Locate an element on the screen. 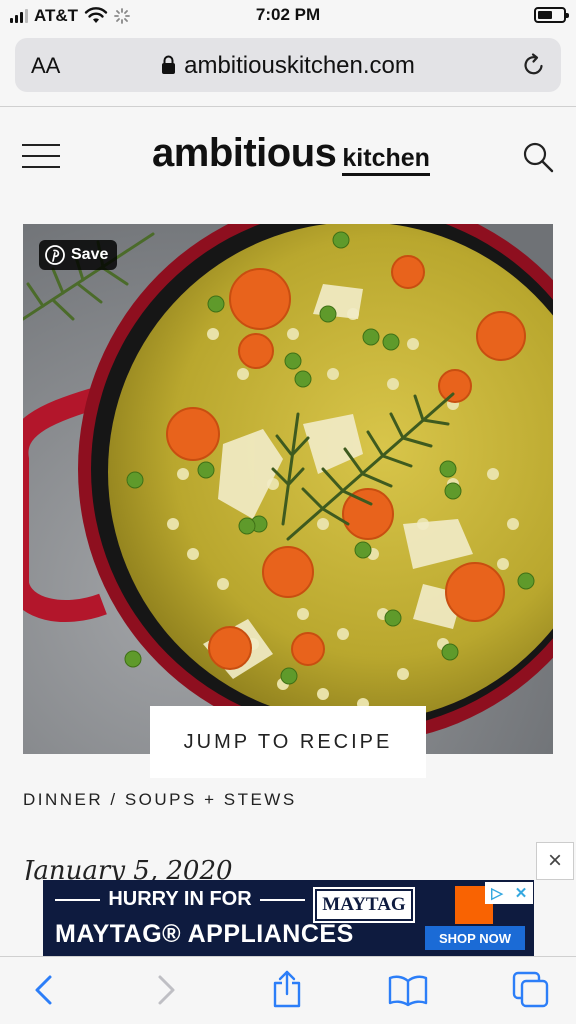 The width and height of the screenshot is (576, 1024). site-logo: ambitious kitchen is located at coordinates (291, 153).